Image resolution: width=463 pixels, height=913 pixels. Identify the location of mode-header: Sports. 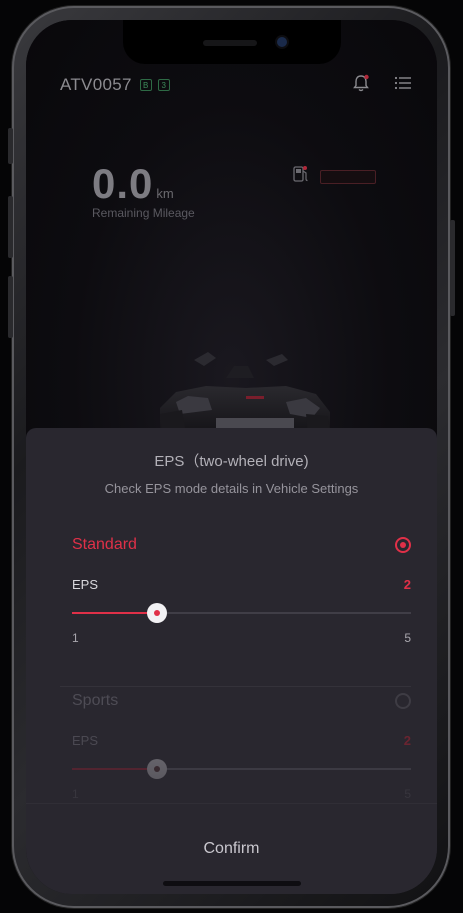
(241, 703).